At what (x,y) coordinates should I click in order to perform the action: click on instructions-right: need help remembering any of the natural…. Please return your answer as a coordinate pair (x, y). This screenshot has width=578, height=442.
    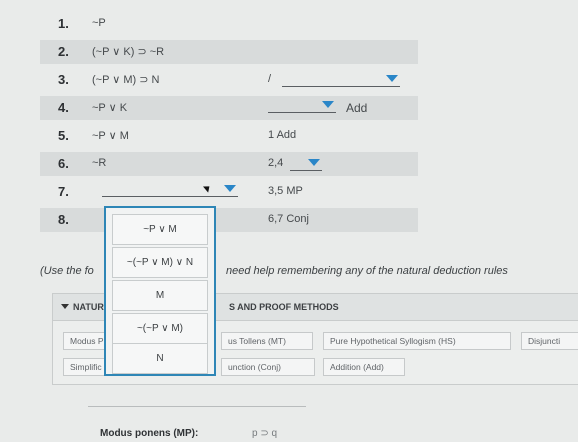
    Looking at the image, I should click on (367, 271).